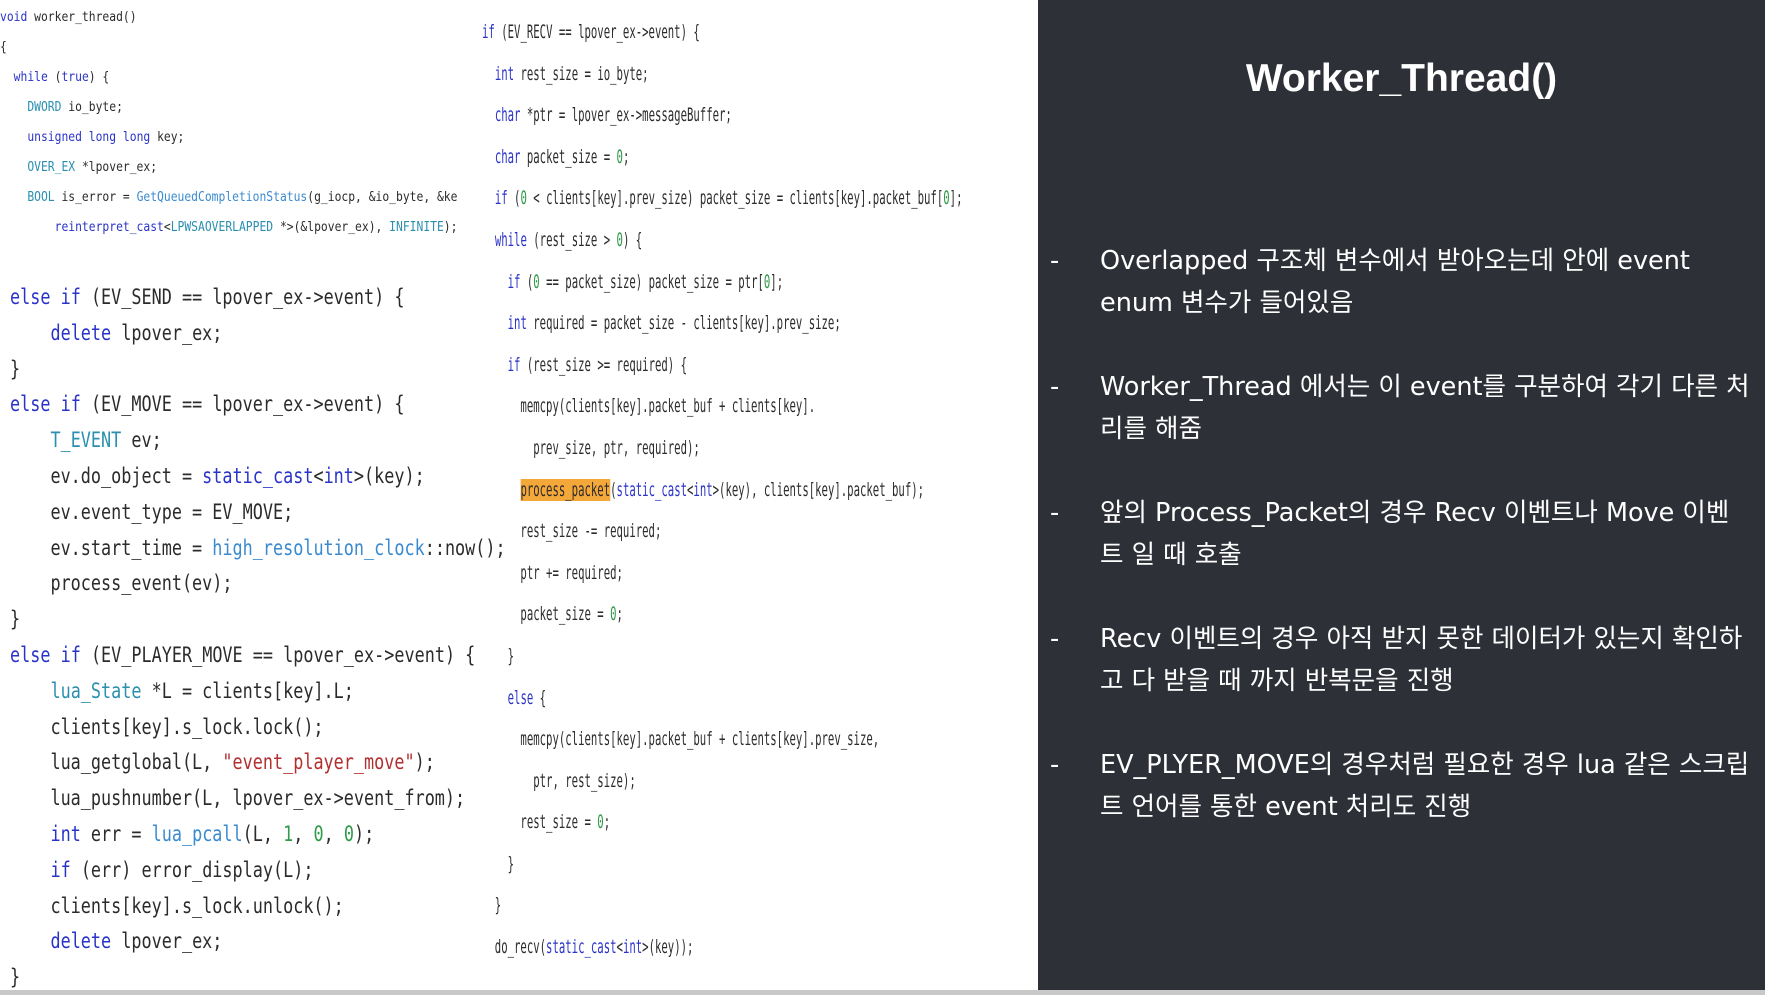 This screenshot has width=1765, height=995. I want to click on code-line: else if (EV_SEND == lpover_ex->event) {, so click(207, 297).